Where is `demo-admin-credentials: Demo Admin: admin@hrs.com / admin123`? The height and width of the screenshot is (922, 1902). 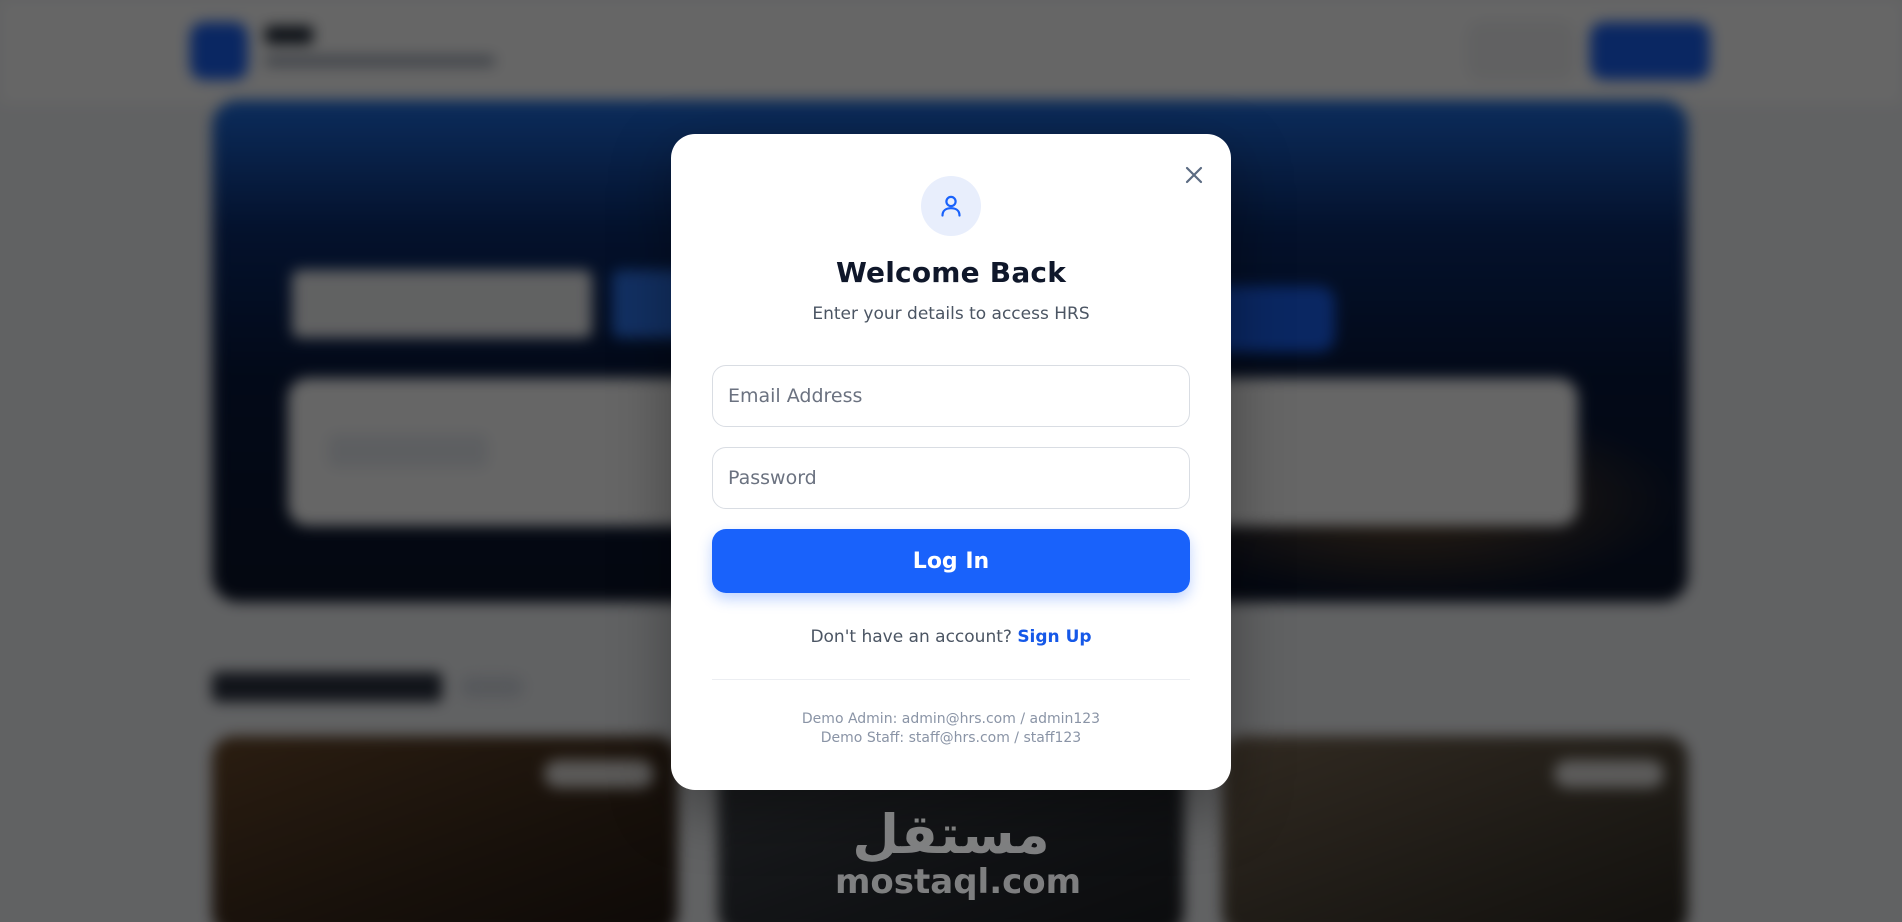
demo-admin-credentials: Demo Admin: admin@hrs.com / admin123 is located at coordinates (951, 719).